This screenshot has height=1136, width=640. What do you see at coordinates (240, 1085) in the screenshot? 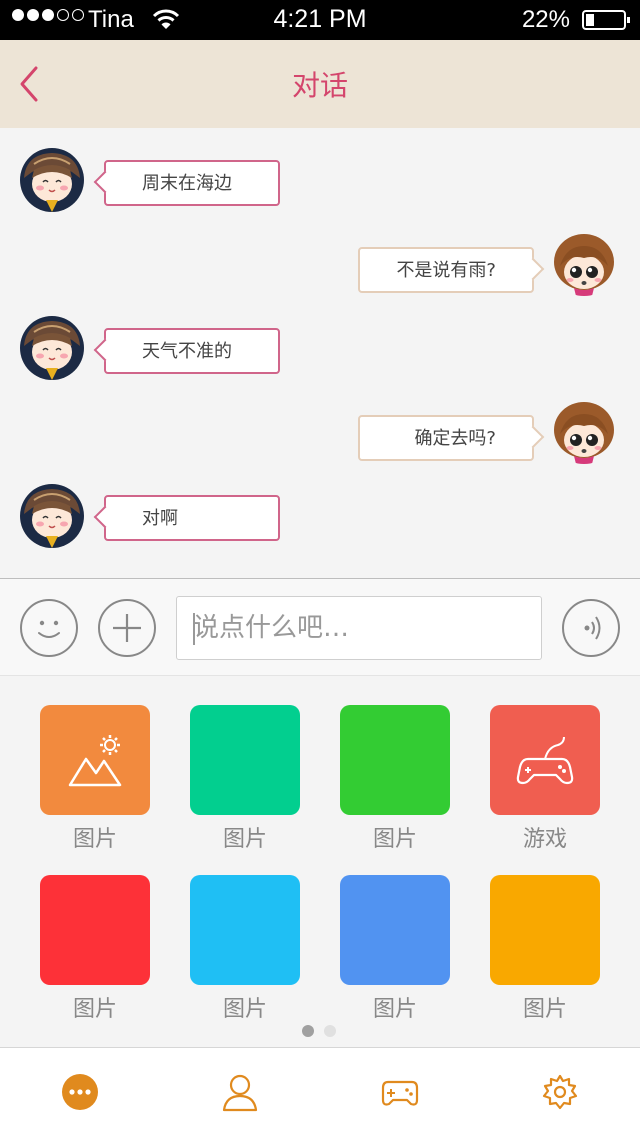
I see `person-icon` at bounding box center [240, 1085].